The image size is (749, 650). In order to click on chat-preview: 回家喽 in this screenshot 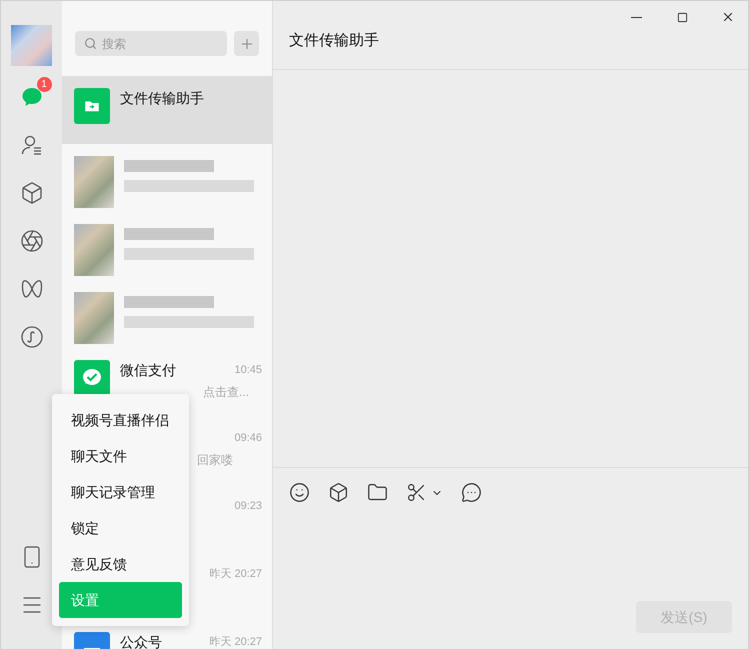, I will do `click(215, 460)`.